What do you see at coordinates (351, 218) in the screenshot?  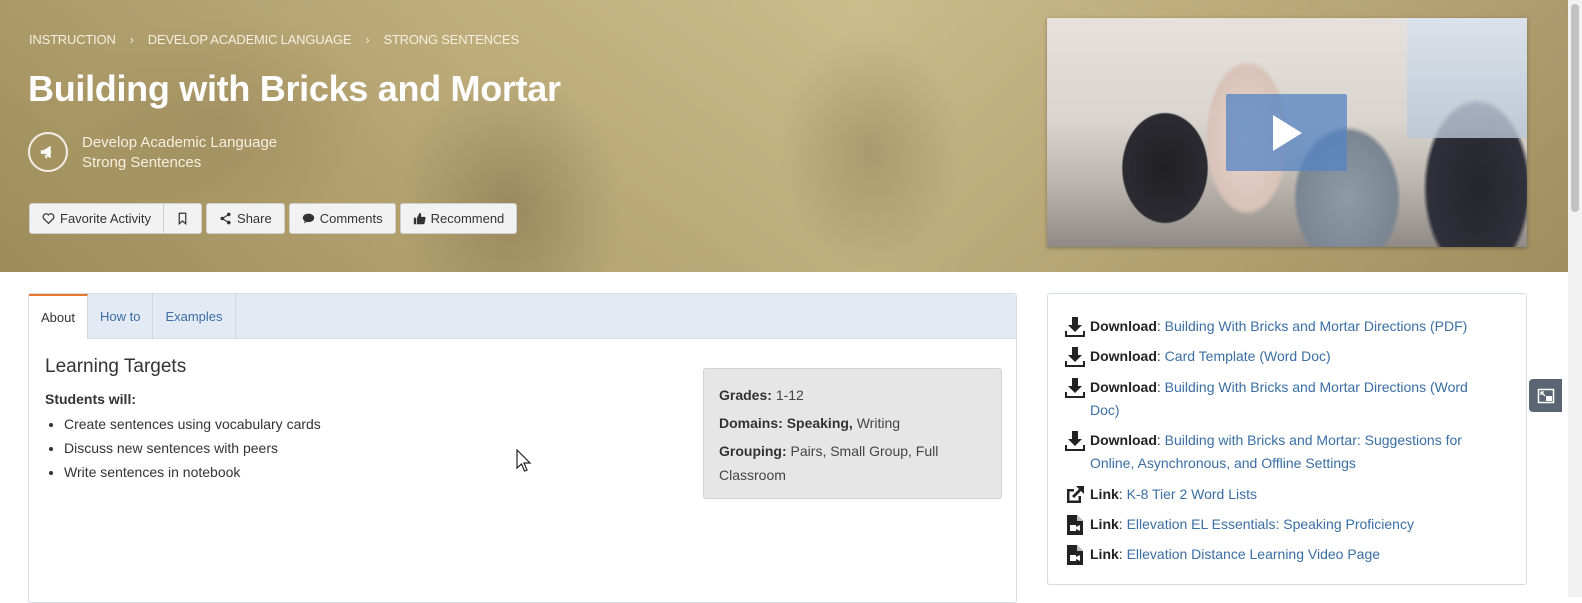 I see `comments-label: Comments` at bounding box center [351, 218].